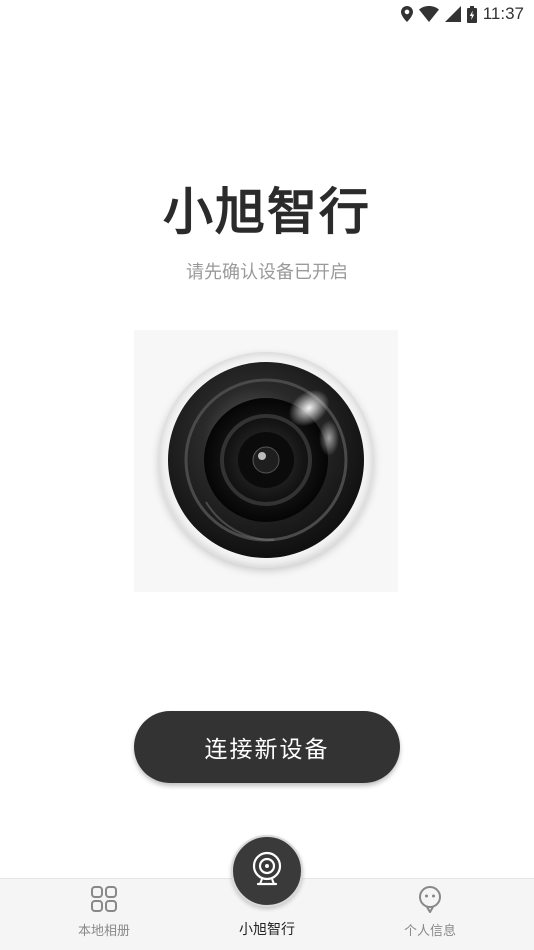  I want to click on status-time: 11:37, so click(503, 13).